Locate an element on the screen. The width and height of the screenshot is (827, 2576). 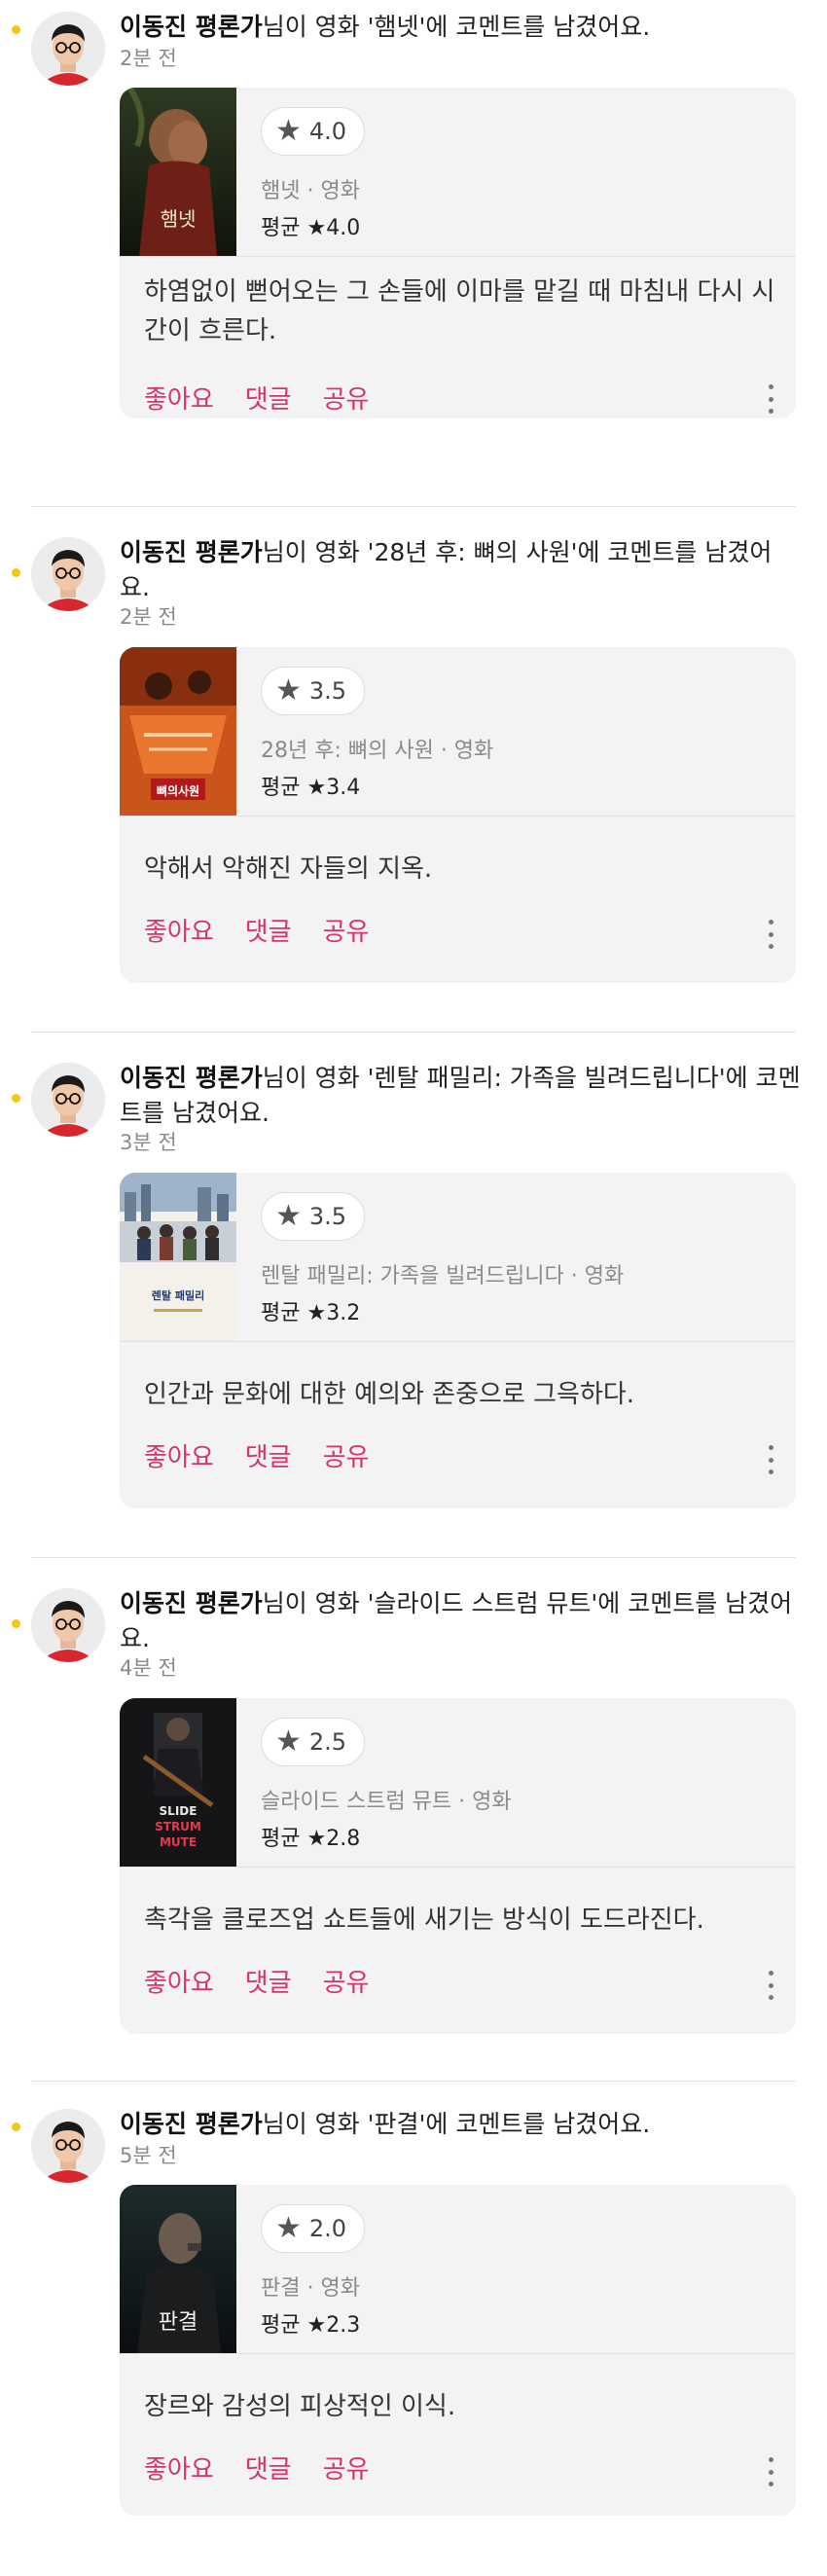
headline-movie: '28년 후: 뼈의 사원' is located at coordinates (472, 552).